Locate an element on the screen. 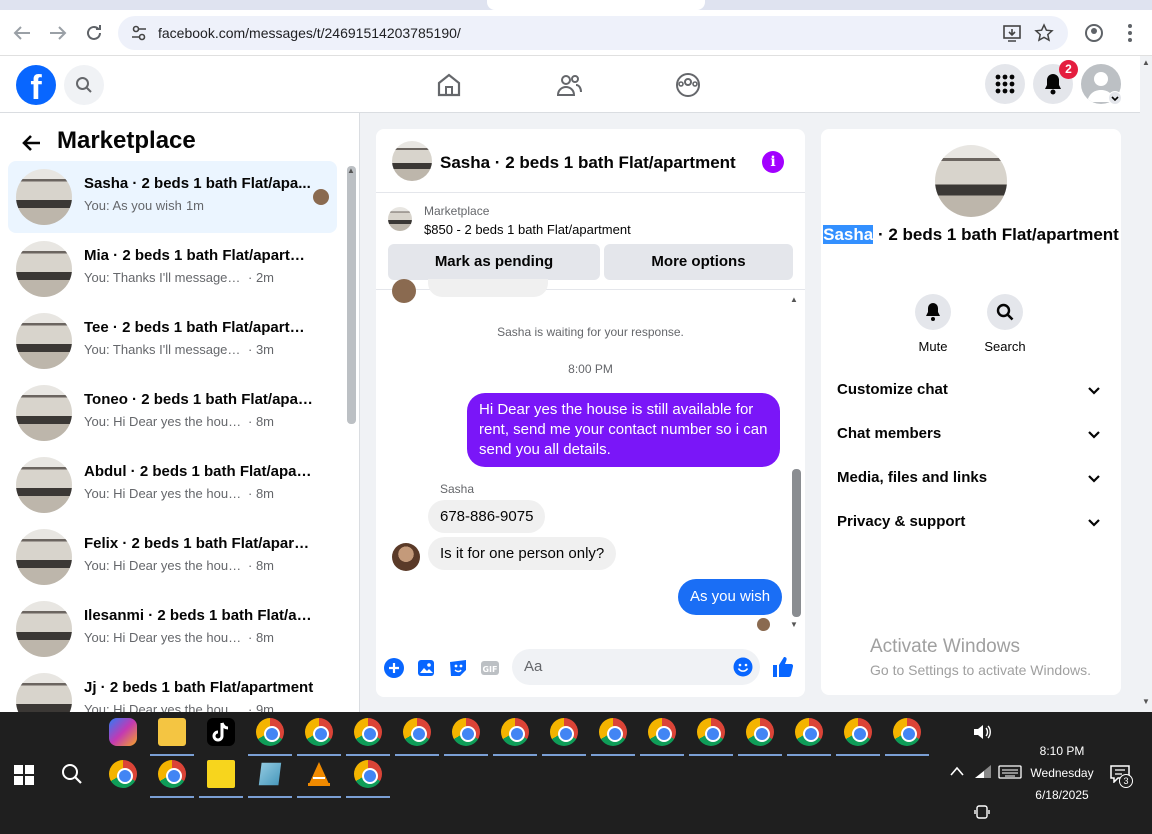 This screenshot has width=1152, height=834. sticker-icon is located at coordinates (458, 668).